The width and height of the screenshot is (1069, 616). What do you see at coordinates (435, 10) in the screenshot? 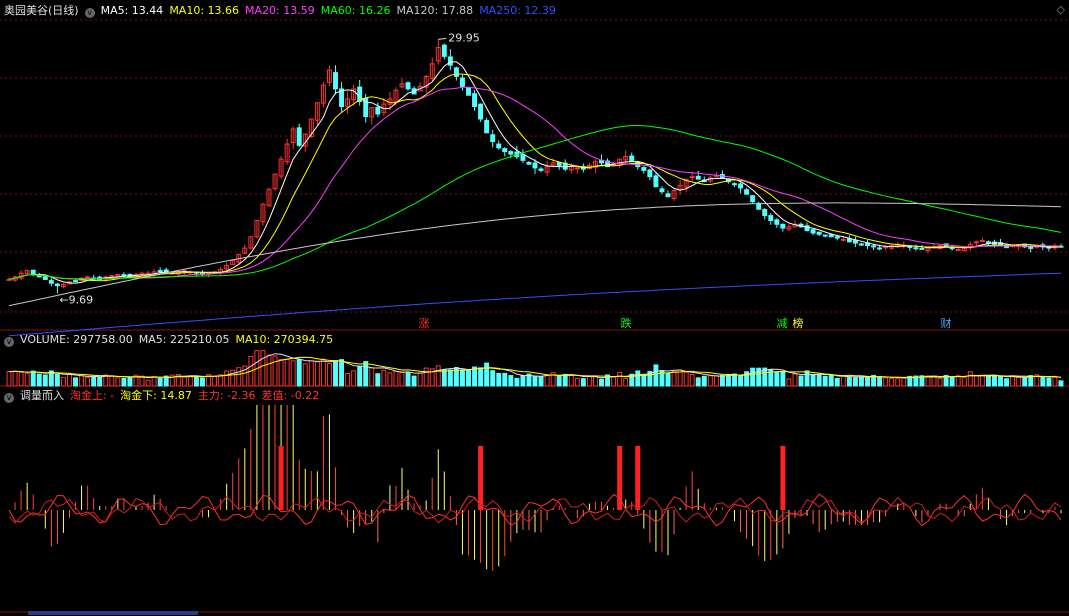
I see `ma-legend-item-4: MA120: 17.88` at bounding box center [435, 10].